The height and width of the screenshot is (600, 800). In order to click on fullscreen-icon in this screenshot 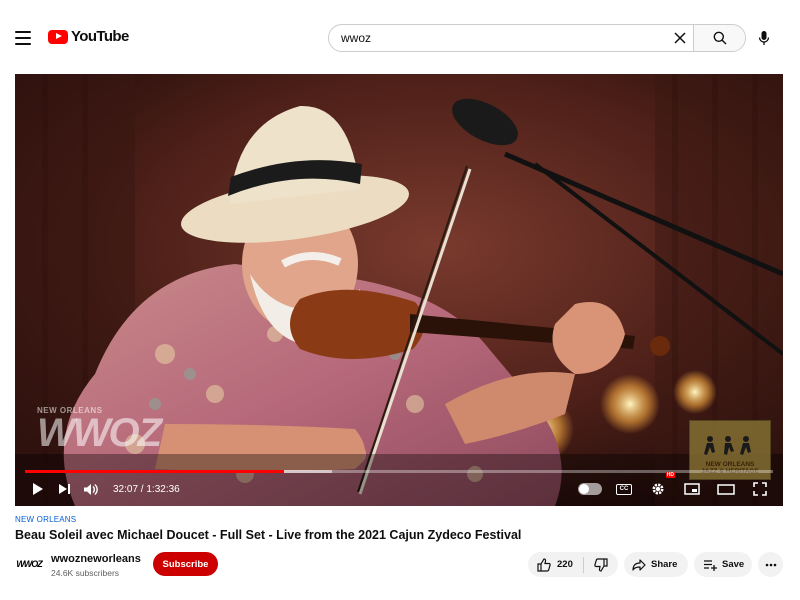, I will do `click(760, 489)`.